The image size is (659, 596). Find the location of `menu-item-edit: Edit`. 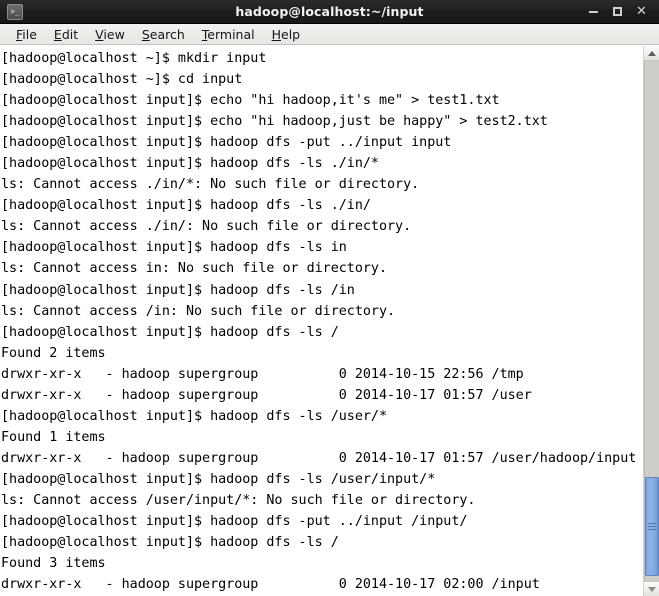

menu-item-edit: Edit is located at coordinates (66, 34).